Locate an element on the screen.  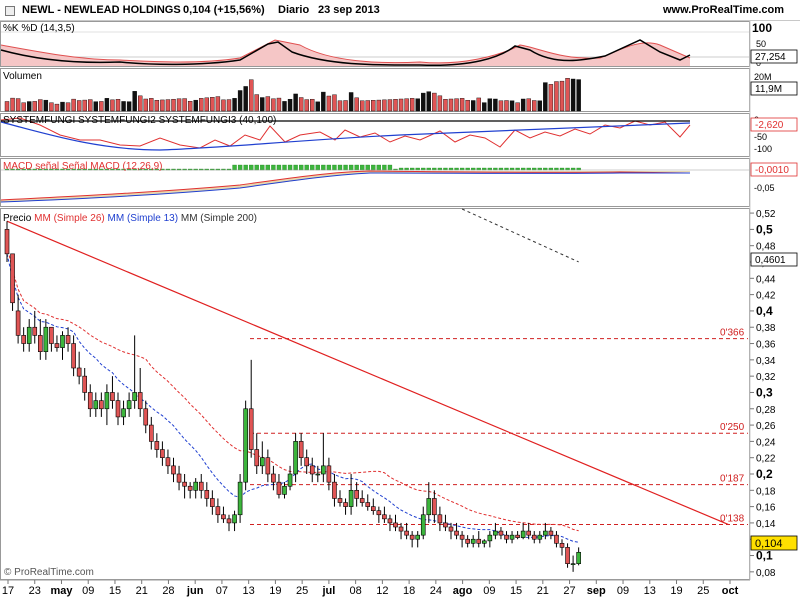
x-tick-label: 19 is located at coordinates (275, 591).